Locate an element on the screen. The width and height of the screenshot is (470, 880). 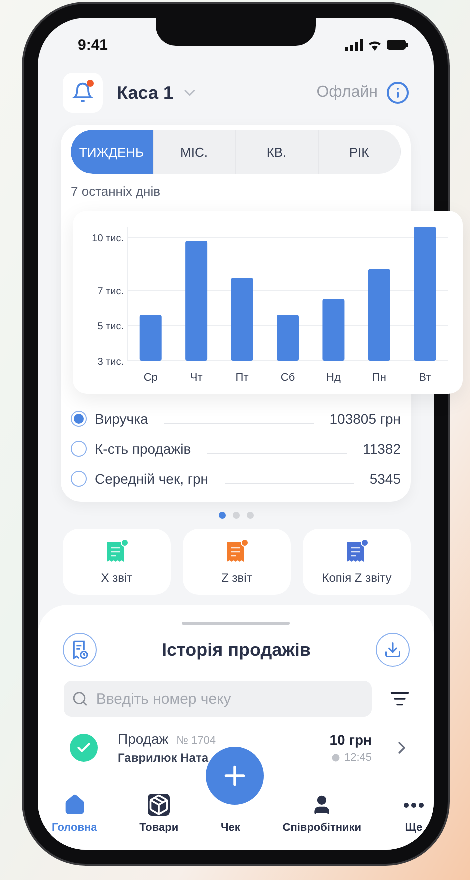
metric-value: 11382 is located at coordinates (382, 449).